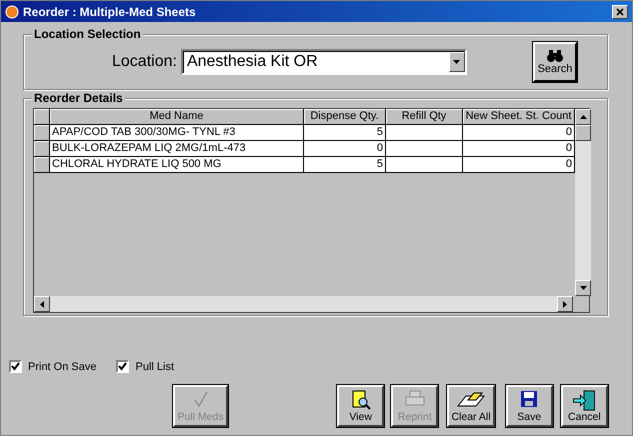 Image resolution: width=633 pixels, height=436 pixels. What do you see at coordinates (303, 304) in the screenshot?
I see `horizontal-scrollbar` at bounding box center [303, 304].